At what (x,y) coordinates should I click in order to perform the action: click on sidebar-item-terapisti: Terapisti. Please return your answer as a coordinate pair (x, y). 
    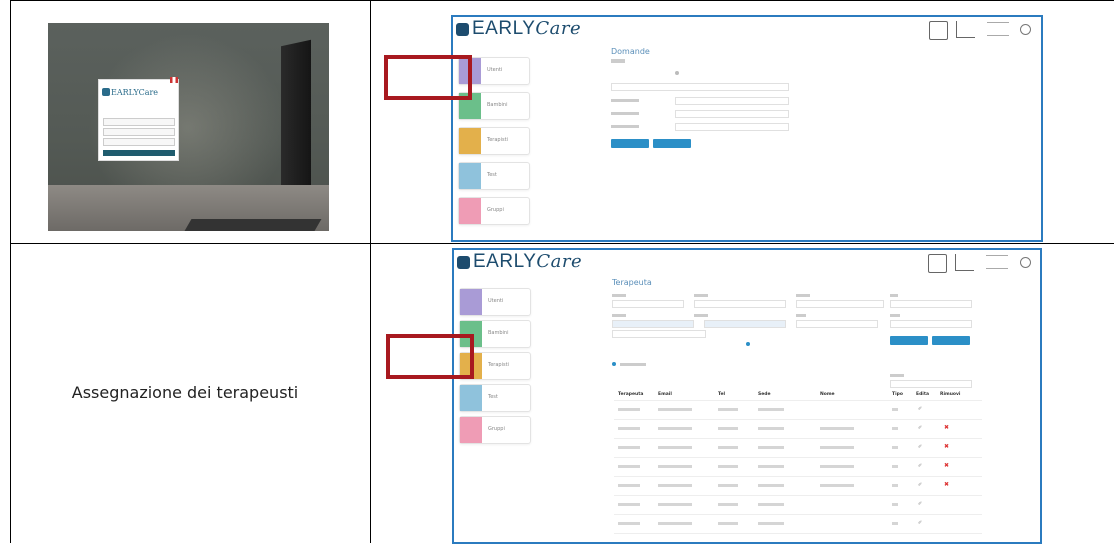
    Looking at the image, I should click on (494, 141).